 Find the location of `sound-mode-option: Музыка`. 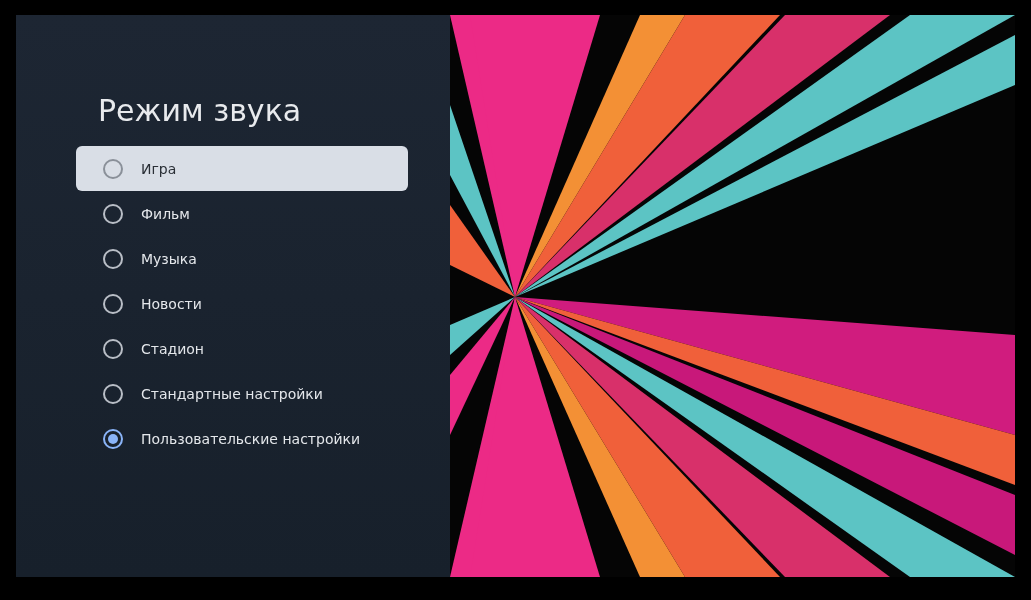

sound-mode-option: Музыка is located at coordinates (242, 258).